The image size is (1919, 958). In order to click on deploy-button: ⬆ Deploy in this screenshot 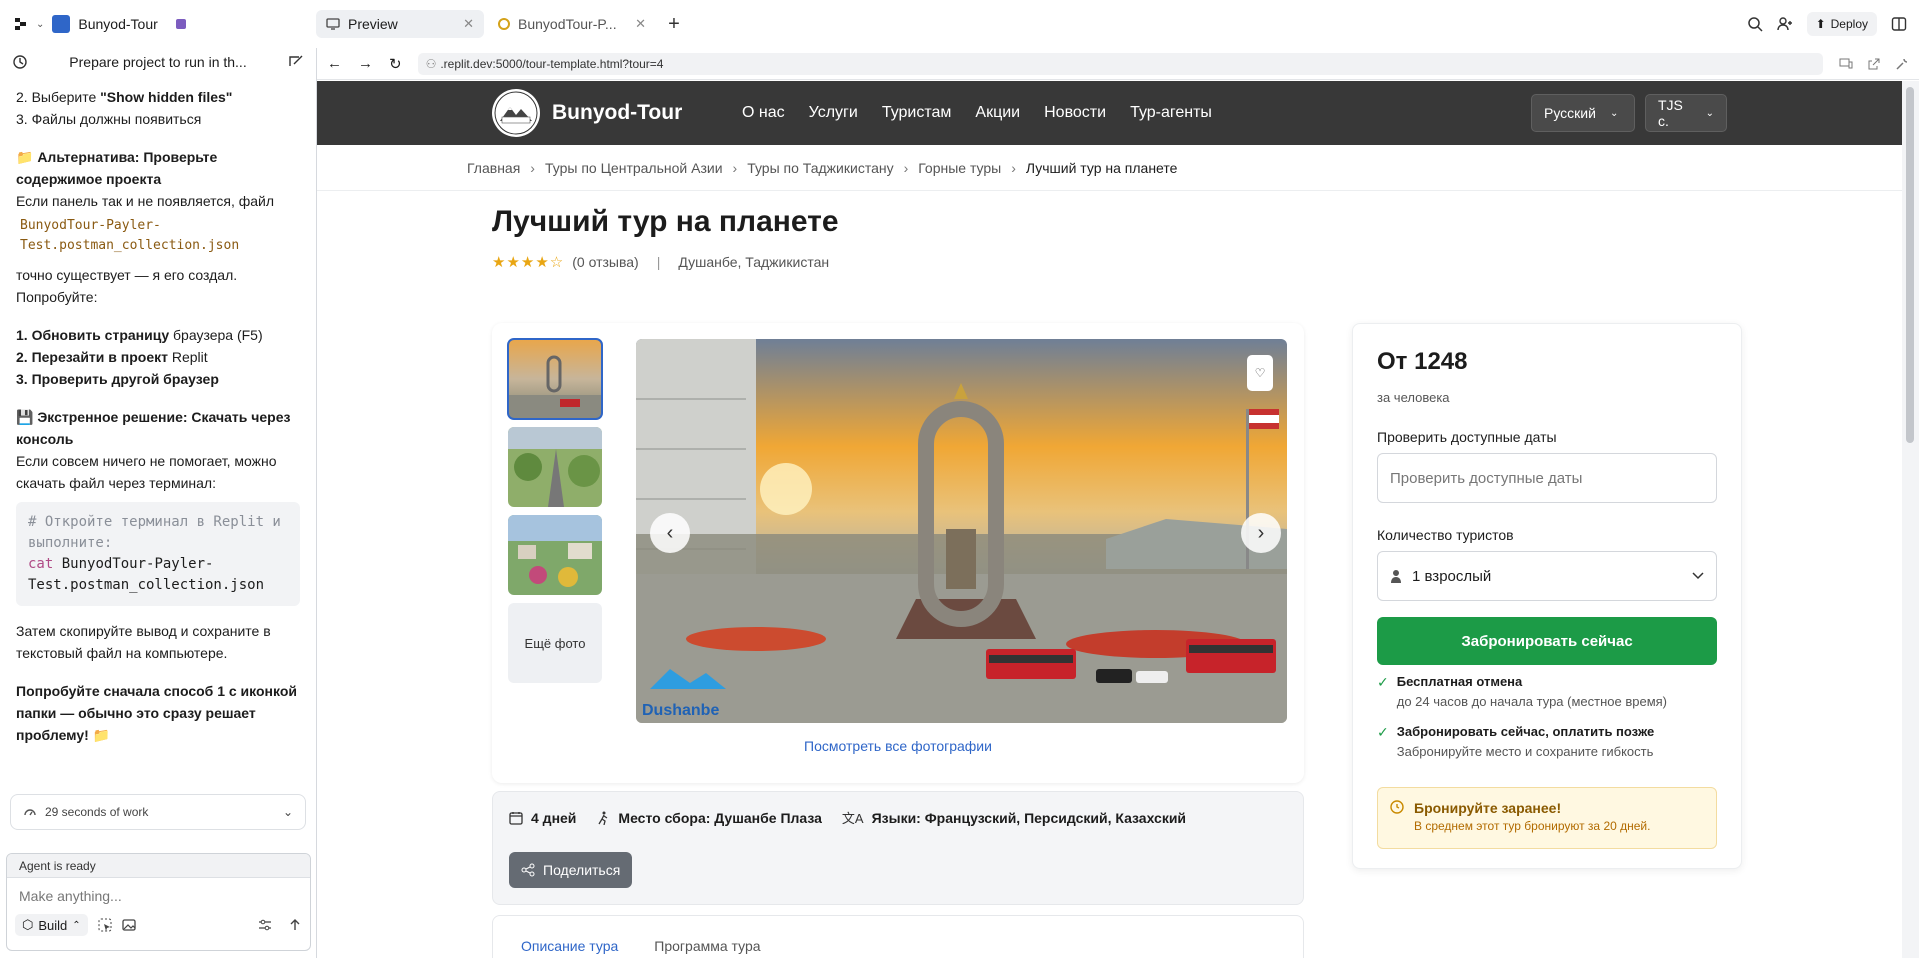, I will do `click(1841, 24)`.